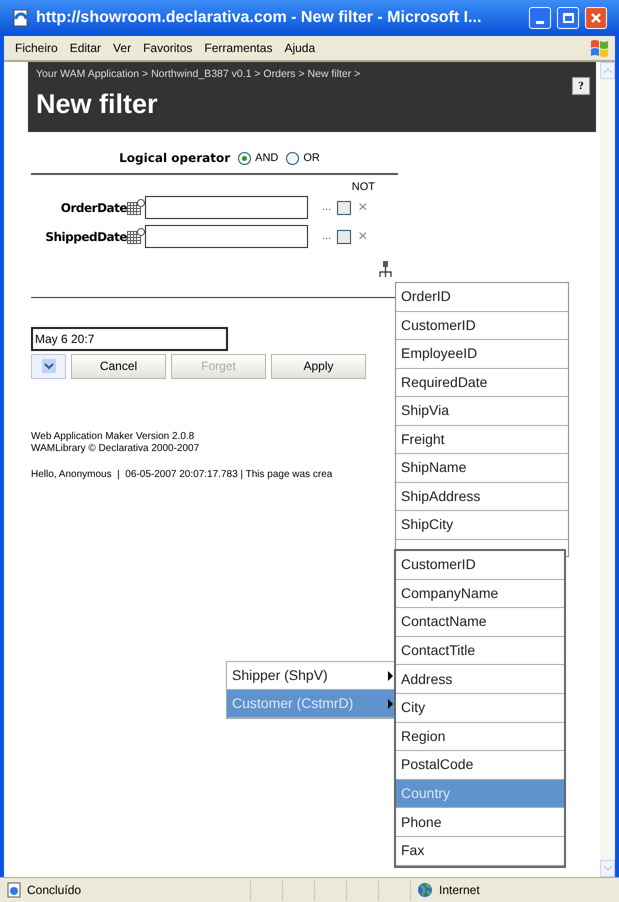 Image resolution: width=619 pixels, height=902 pixels. Describe the element at coordinates (97, 104) in the screenshot. I see `page-title: New filter` at that location.